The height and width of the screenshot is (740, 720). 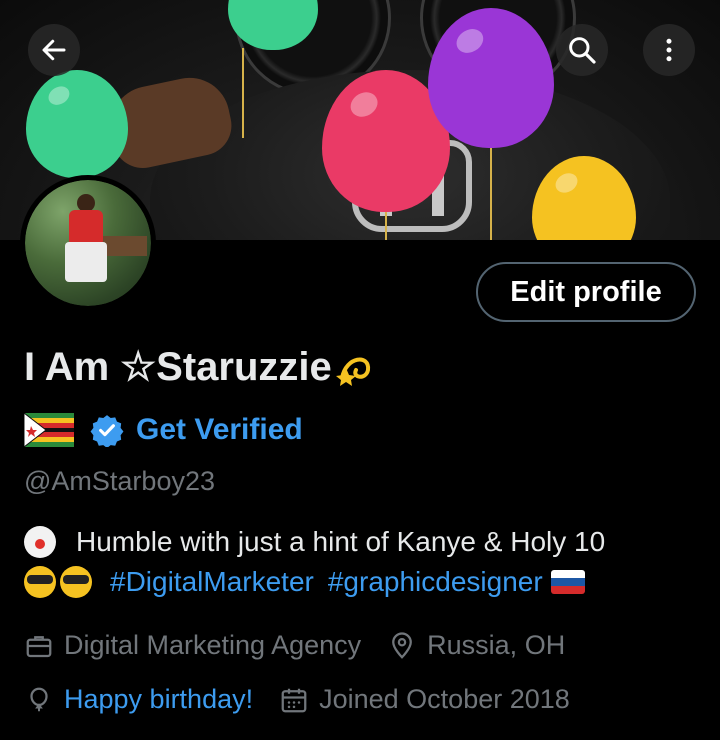 I want to click on profile-meta-row-1: Digital Marketing Agency Russia, OH, so click(x=294, y=645).